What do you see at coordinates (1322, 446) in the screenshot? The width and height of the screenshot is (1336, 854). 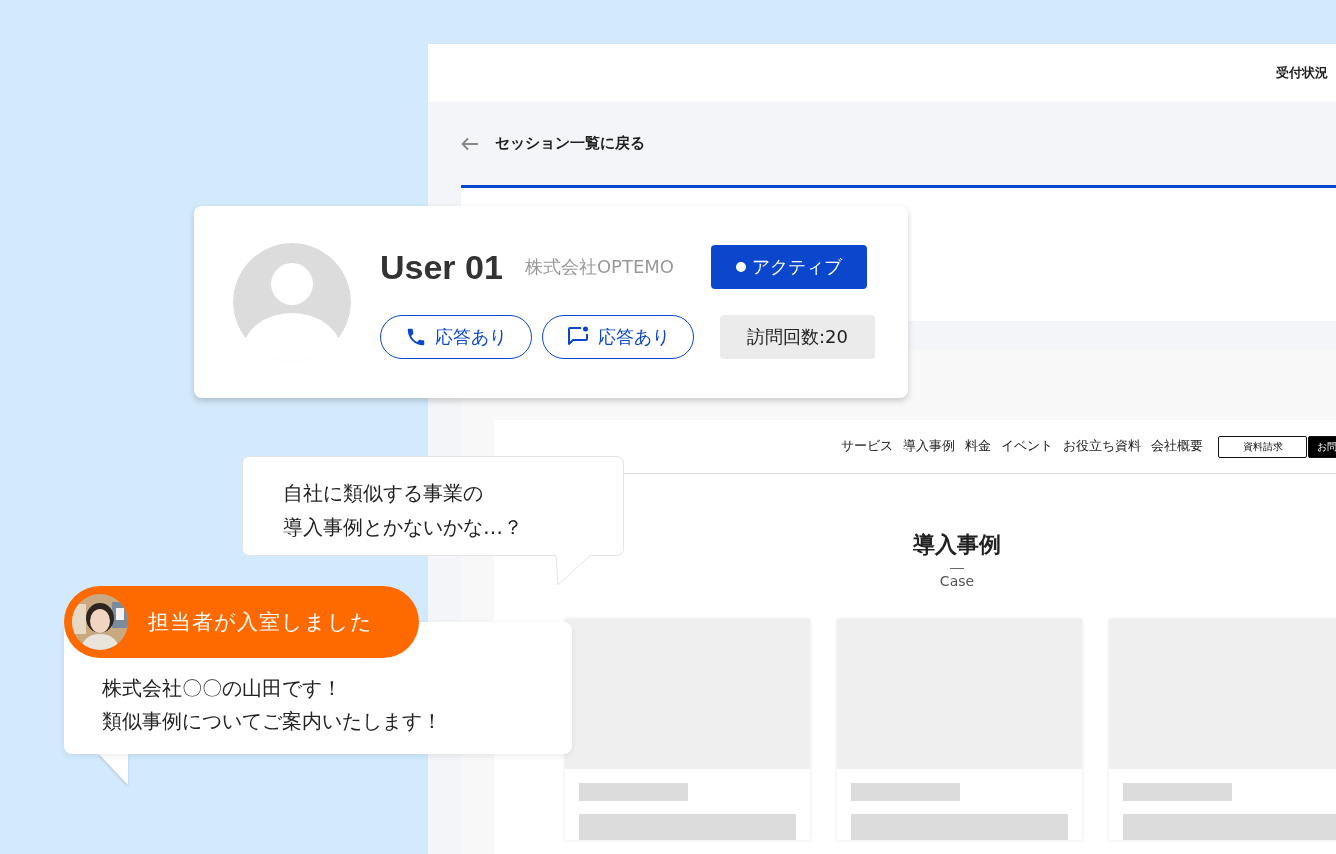 I see `nav-button: お問` at bounding box center [1322, 446].